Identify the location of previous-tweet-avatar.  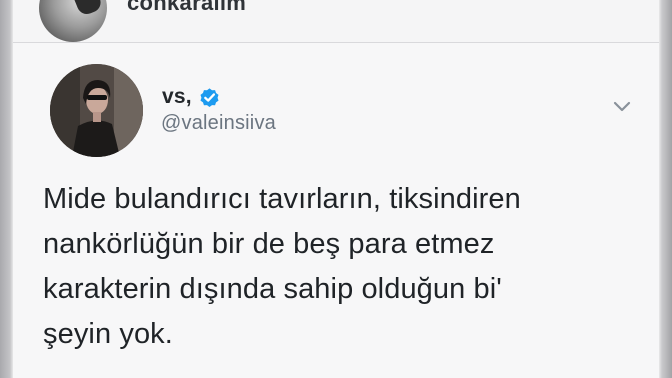
(73, 21).